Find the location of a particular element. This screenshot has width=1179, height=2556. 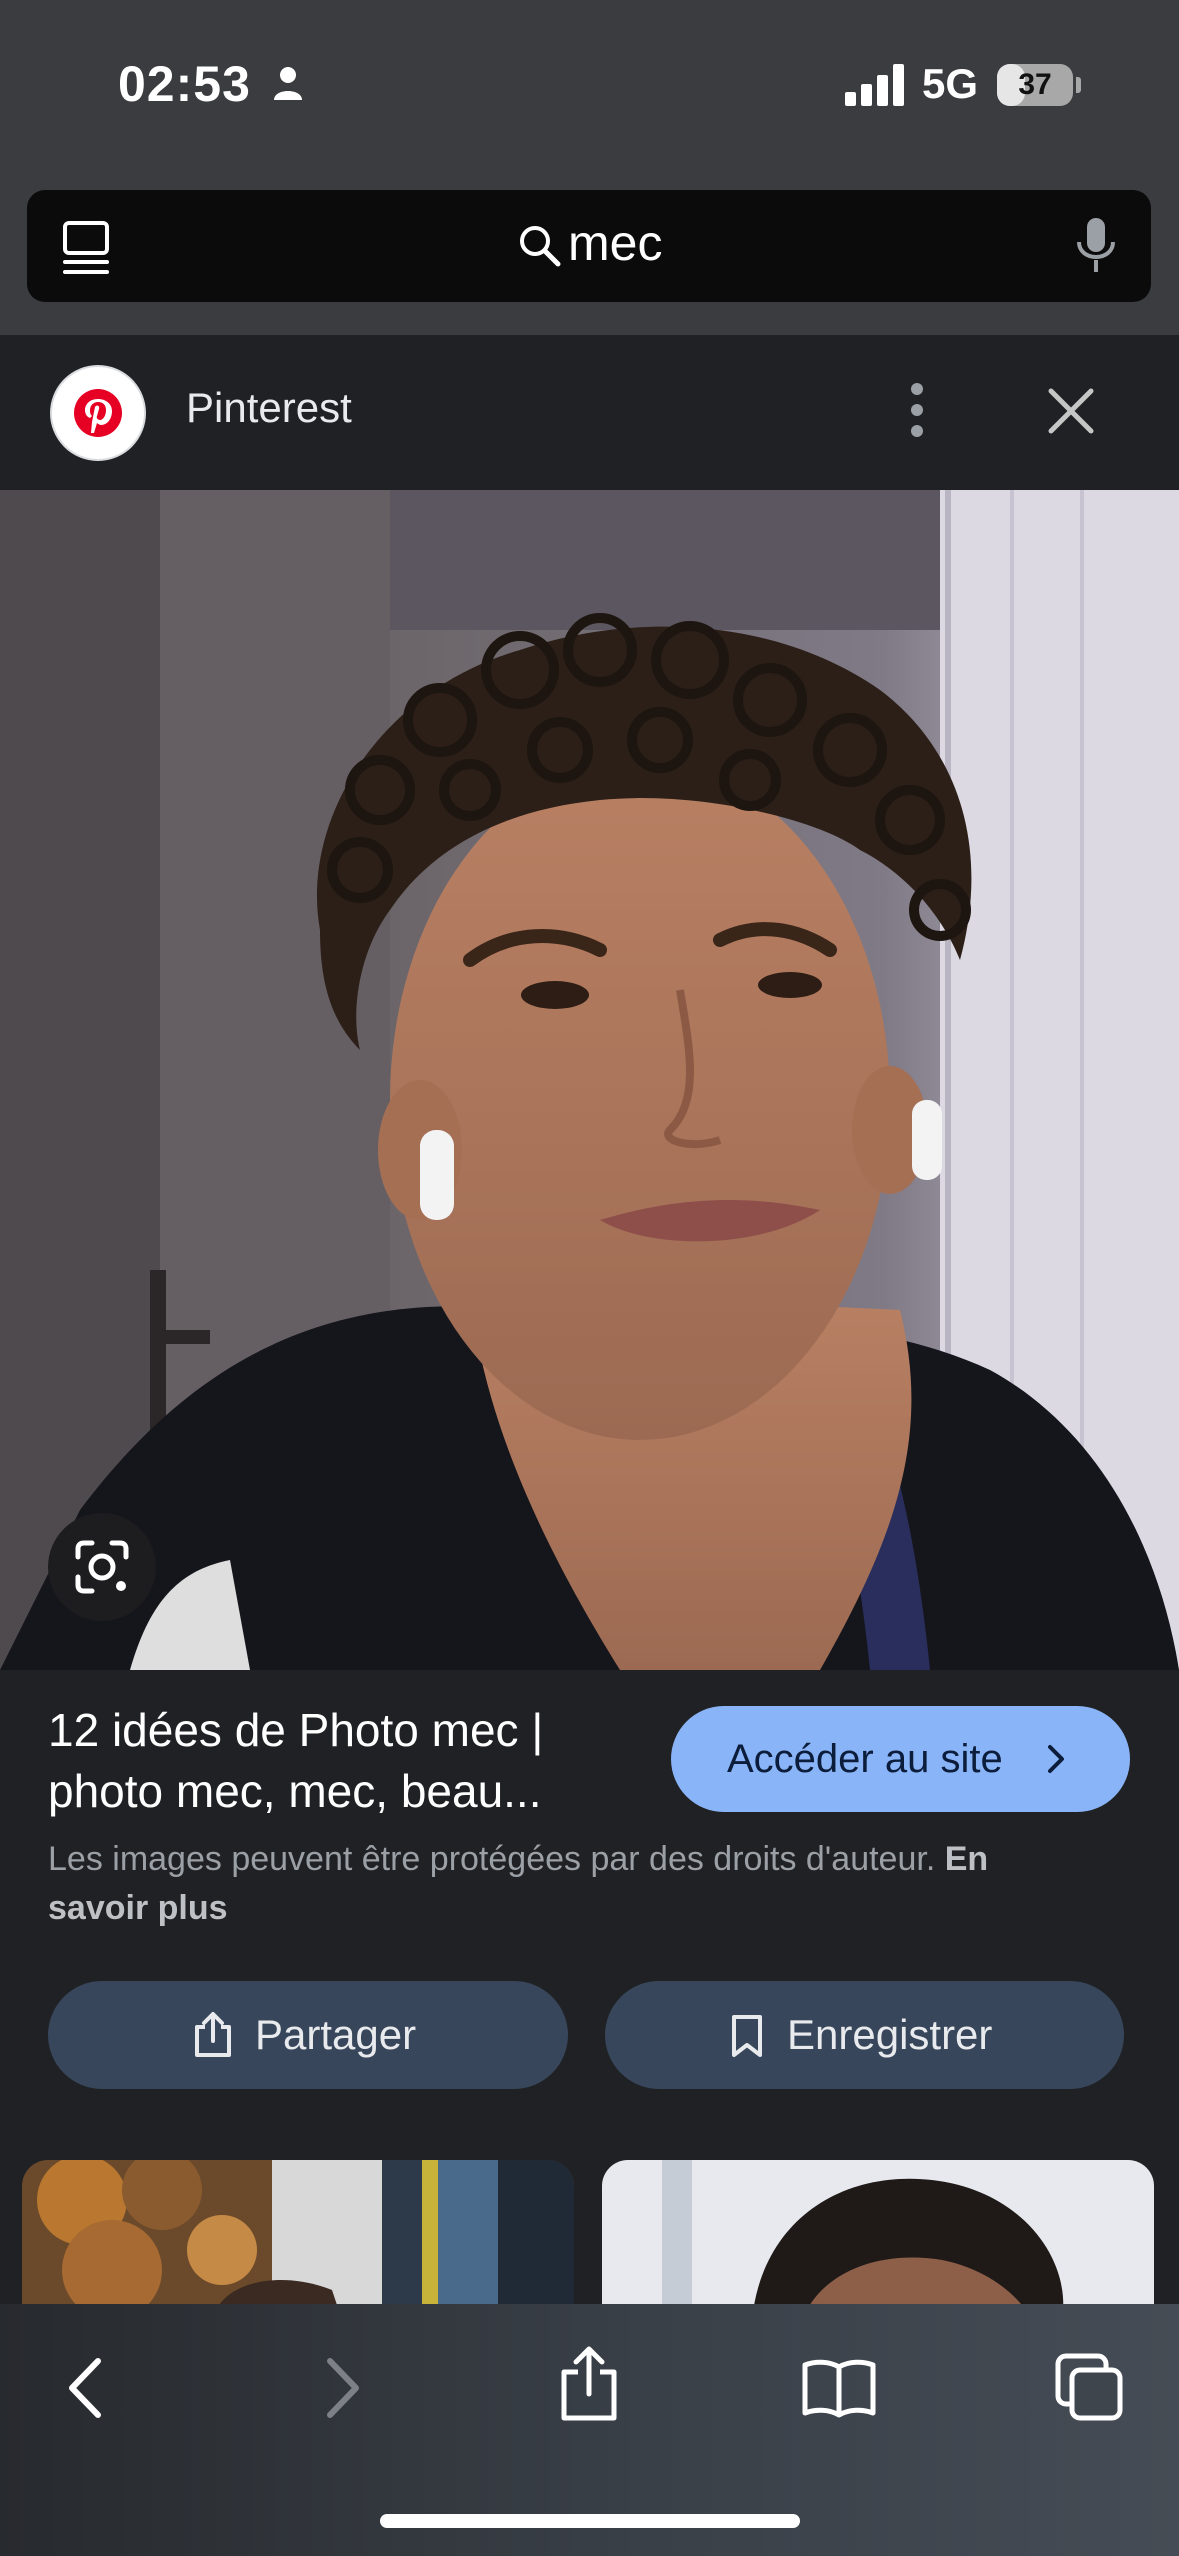

search-query: mec is located at coordinates (615, 243).